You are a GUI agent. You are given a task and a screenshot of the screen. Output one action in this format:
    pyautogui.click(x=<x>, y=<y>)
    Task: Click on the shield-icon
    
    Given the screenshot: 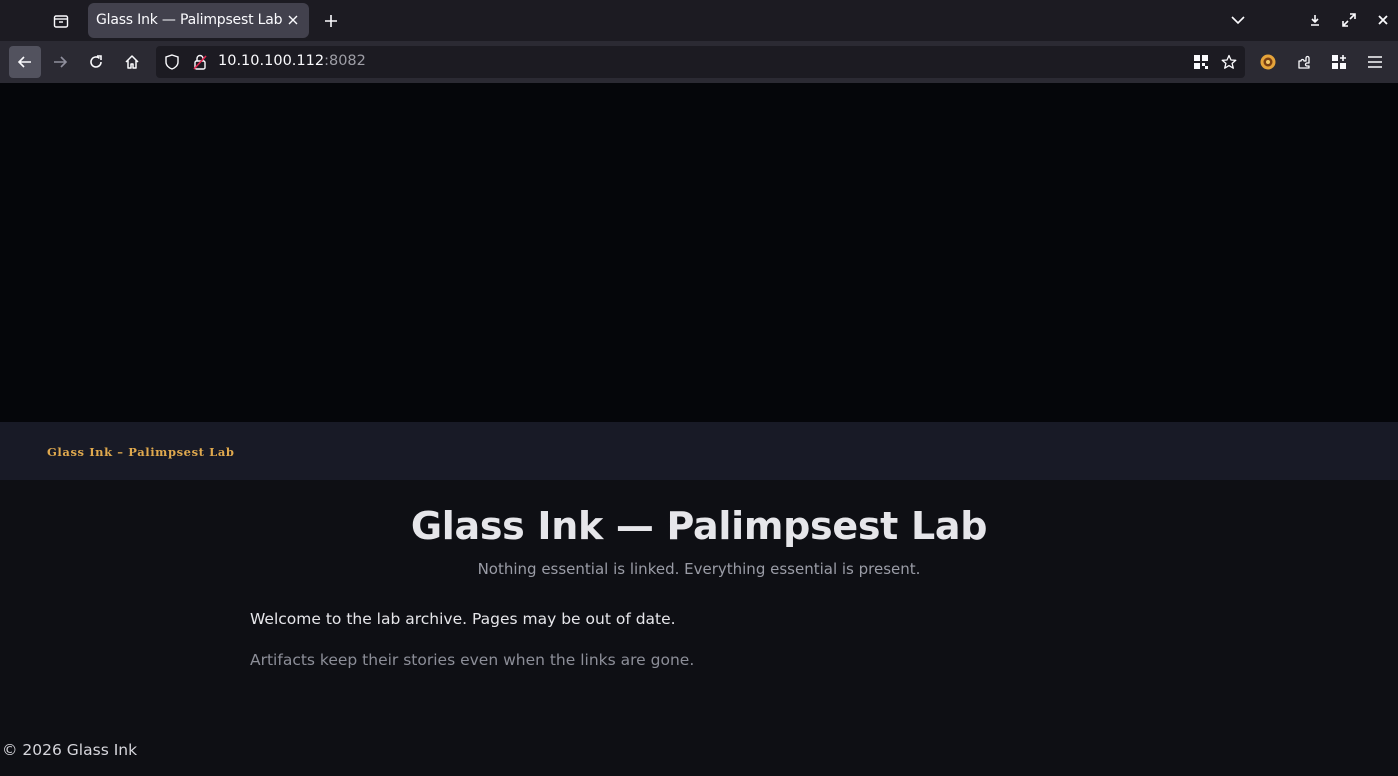 What is the action you would take?
    pyautogui.click(x=172, y=62)
    